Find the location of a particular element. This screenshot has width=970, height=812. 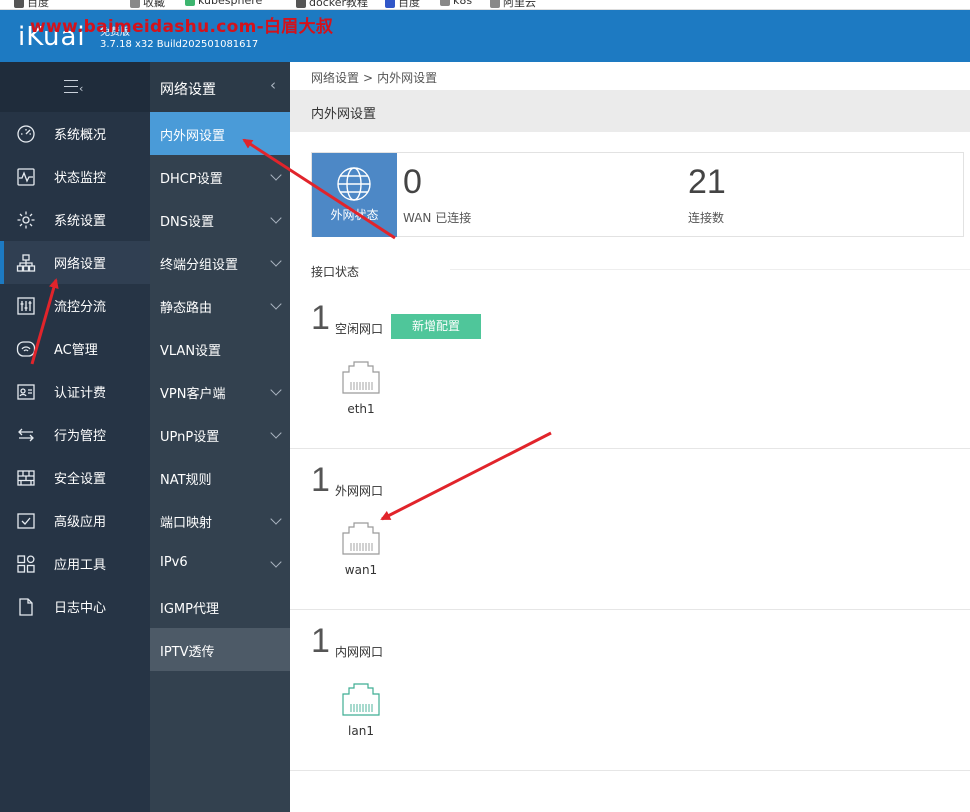

subnav-iptv-passthrough: IPTV透传 is located at coordinates (220, 649).